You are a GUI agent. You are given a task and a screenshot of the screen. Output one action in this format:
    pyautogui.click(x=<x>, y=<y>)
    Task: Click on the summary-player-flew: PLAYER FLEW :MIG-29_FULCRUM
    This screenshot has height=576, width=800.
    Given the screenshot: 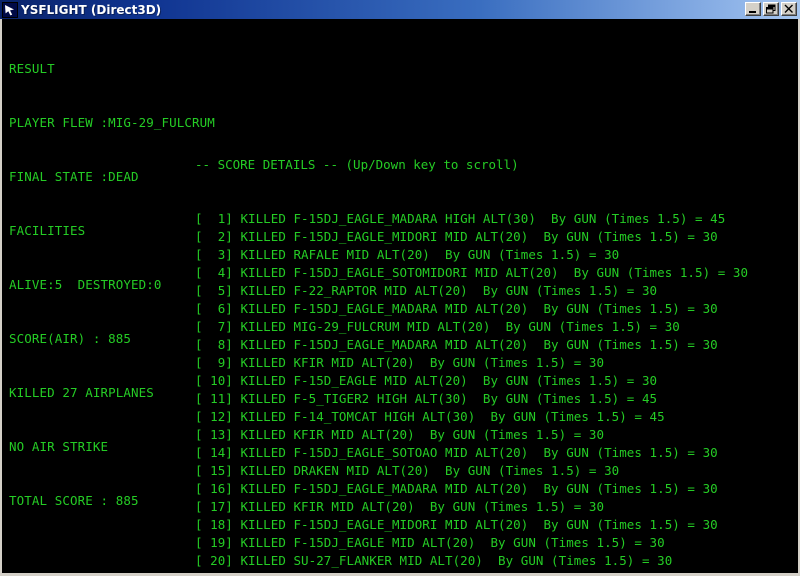 What is the action you would take?
    pyautogui.click(x=112, y=122)
    